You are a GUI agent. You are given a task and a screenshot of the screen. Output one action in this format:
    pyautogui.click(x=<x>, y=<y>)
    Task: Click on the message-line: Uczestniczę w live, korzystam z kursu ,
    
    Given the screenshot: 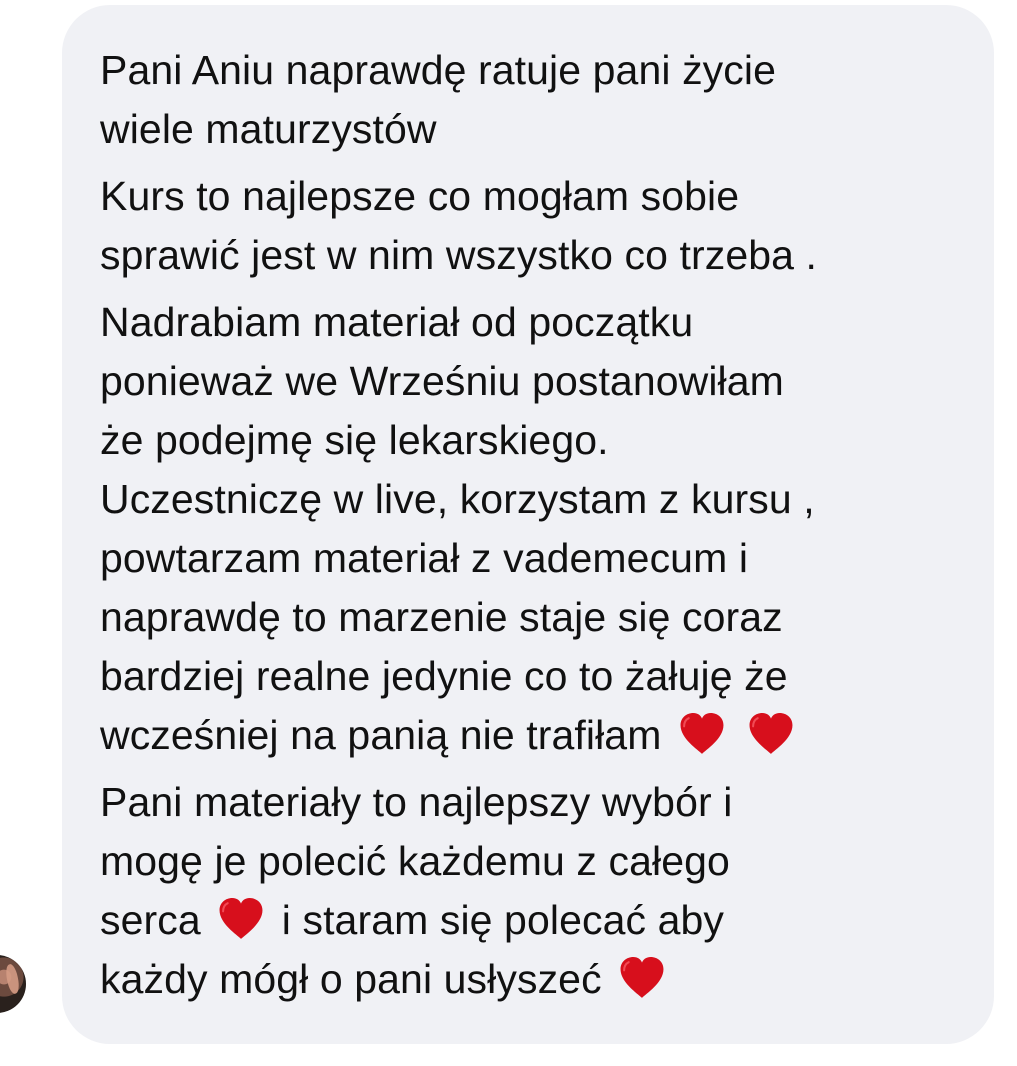 What is the action you would take?
    pyautogui.click(x=457, y=499)
    